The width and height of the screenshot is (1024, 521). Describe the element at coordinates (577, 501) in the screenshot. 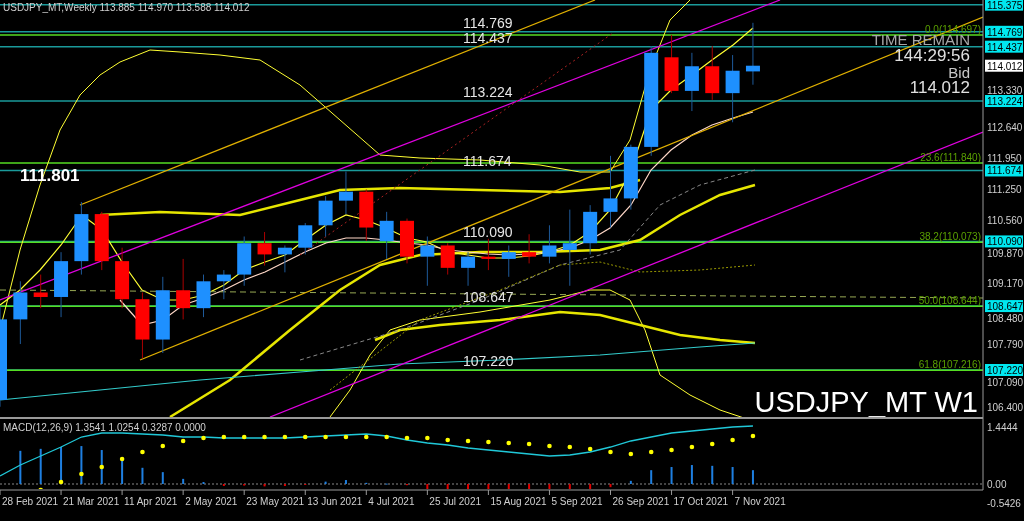

I see `date-axis-label: 5 Sep 2021` at that location.